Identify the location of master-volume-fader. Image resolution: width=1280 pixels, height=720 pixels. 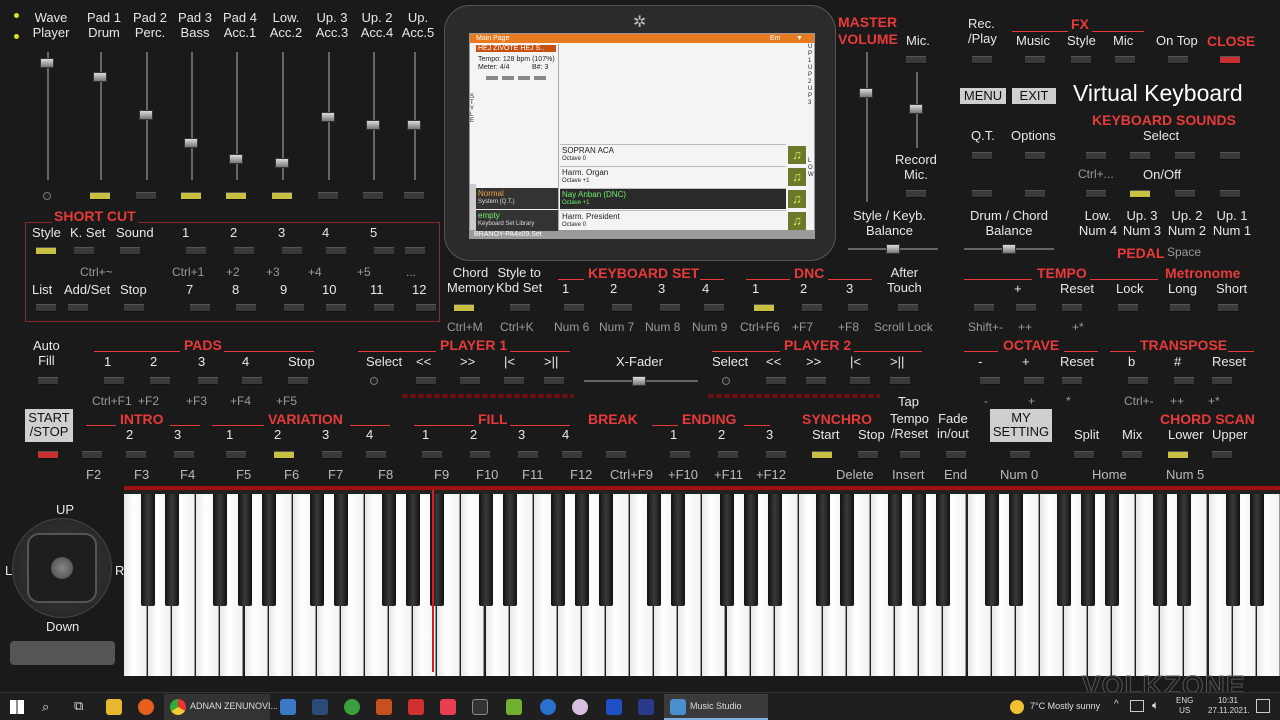
(866, 93).